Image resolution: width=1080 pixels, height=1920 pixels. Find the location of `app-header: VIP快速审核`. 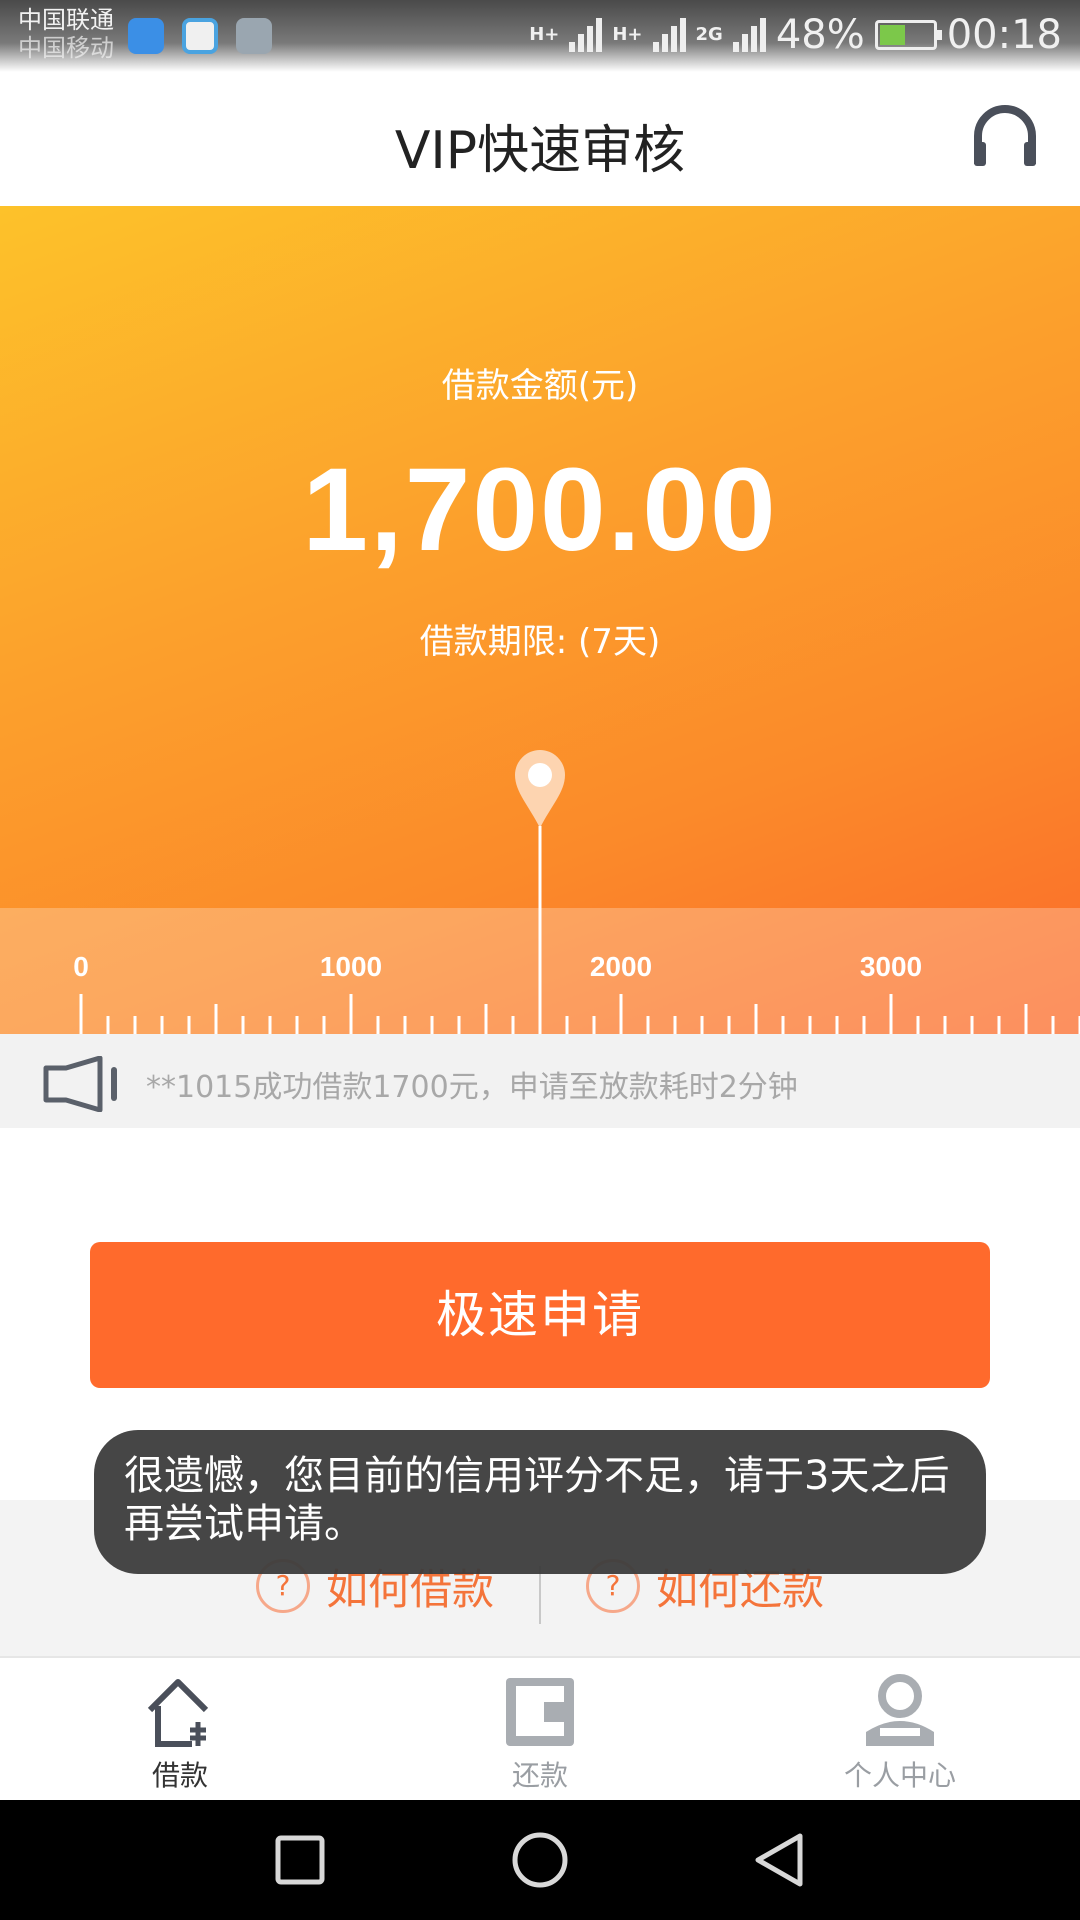

app-header: VIP快速审核 is located at coordinates (540, 139).